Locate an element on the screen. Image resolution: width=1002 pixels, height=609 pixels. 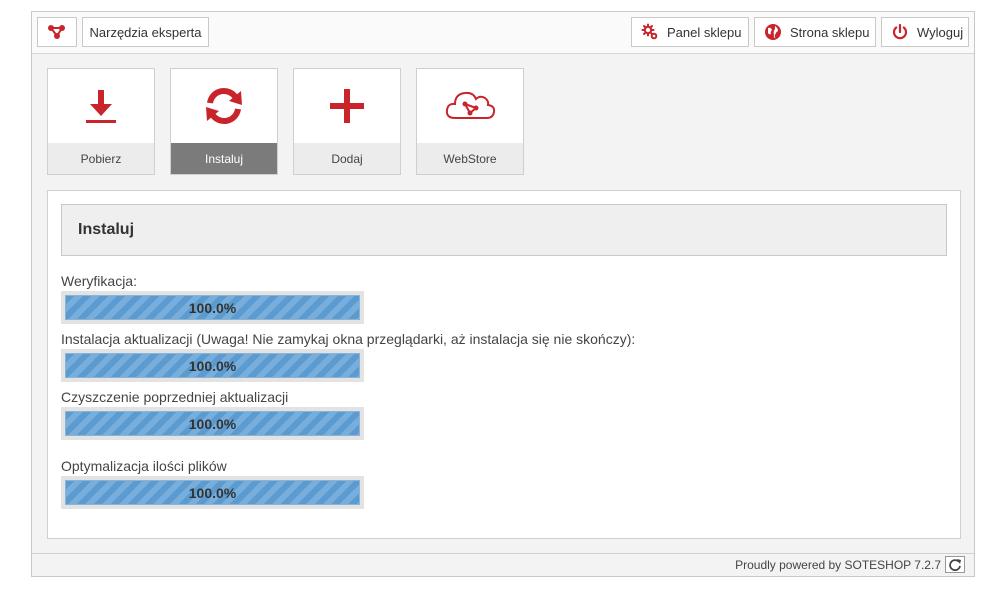
tile-label: WebStore is located at coordinates (470, 158).